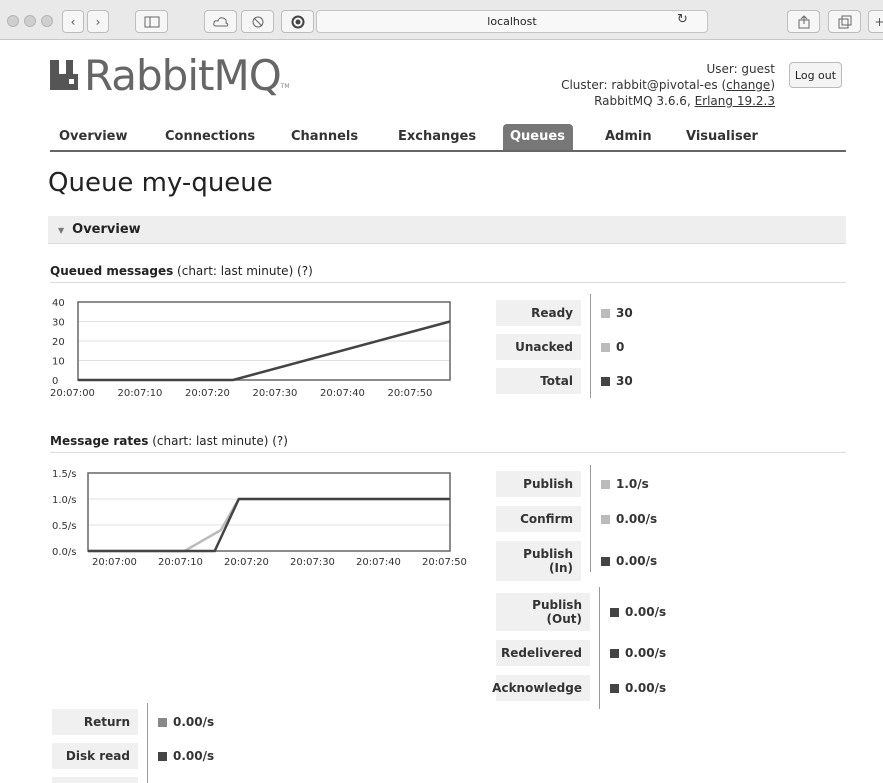 This screenshot has height=783, width=883. What do you see at coordinates (586, 85) in the screenshot?
I see `cluster-prefix: Cluster:` at bounding box center [586, 85].